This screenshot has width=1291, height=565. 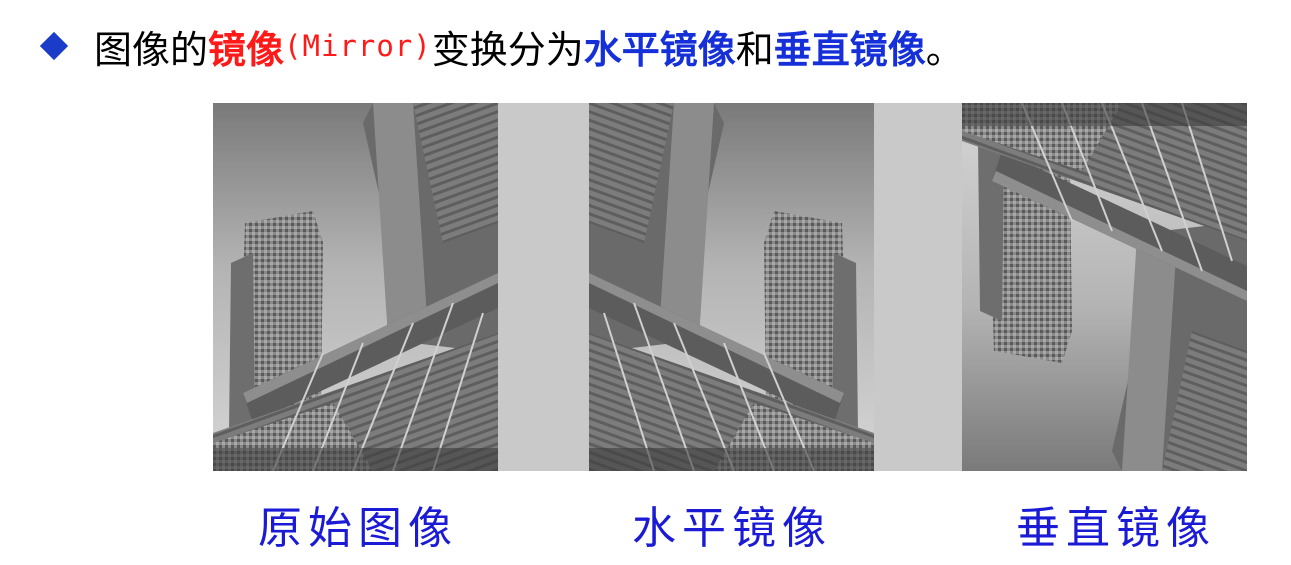 I want to click on vertical-mirror-image, so click(x=1104, y=287).